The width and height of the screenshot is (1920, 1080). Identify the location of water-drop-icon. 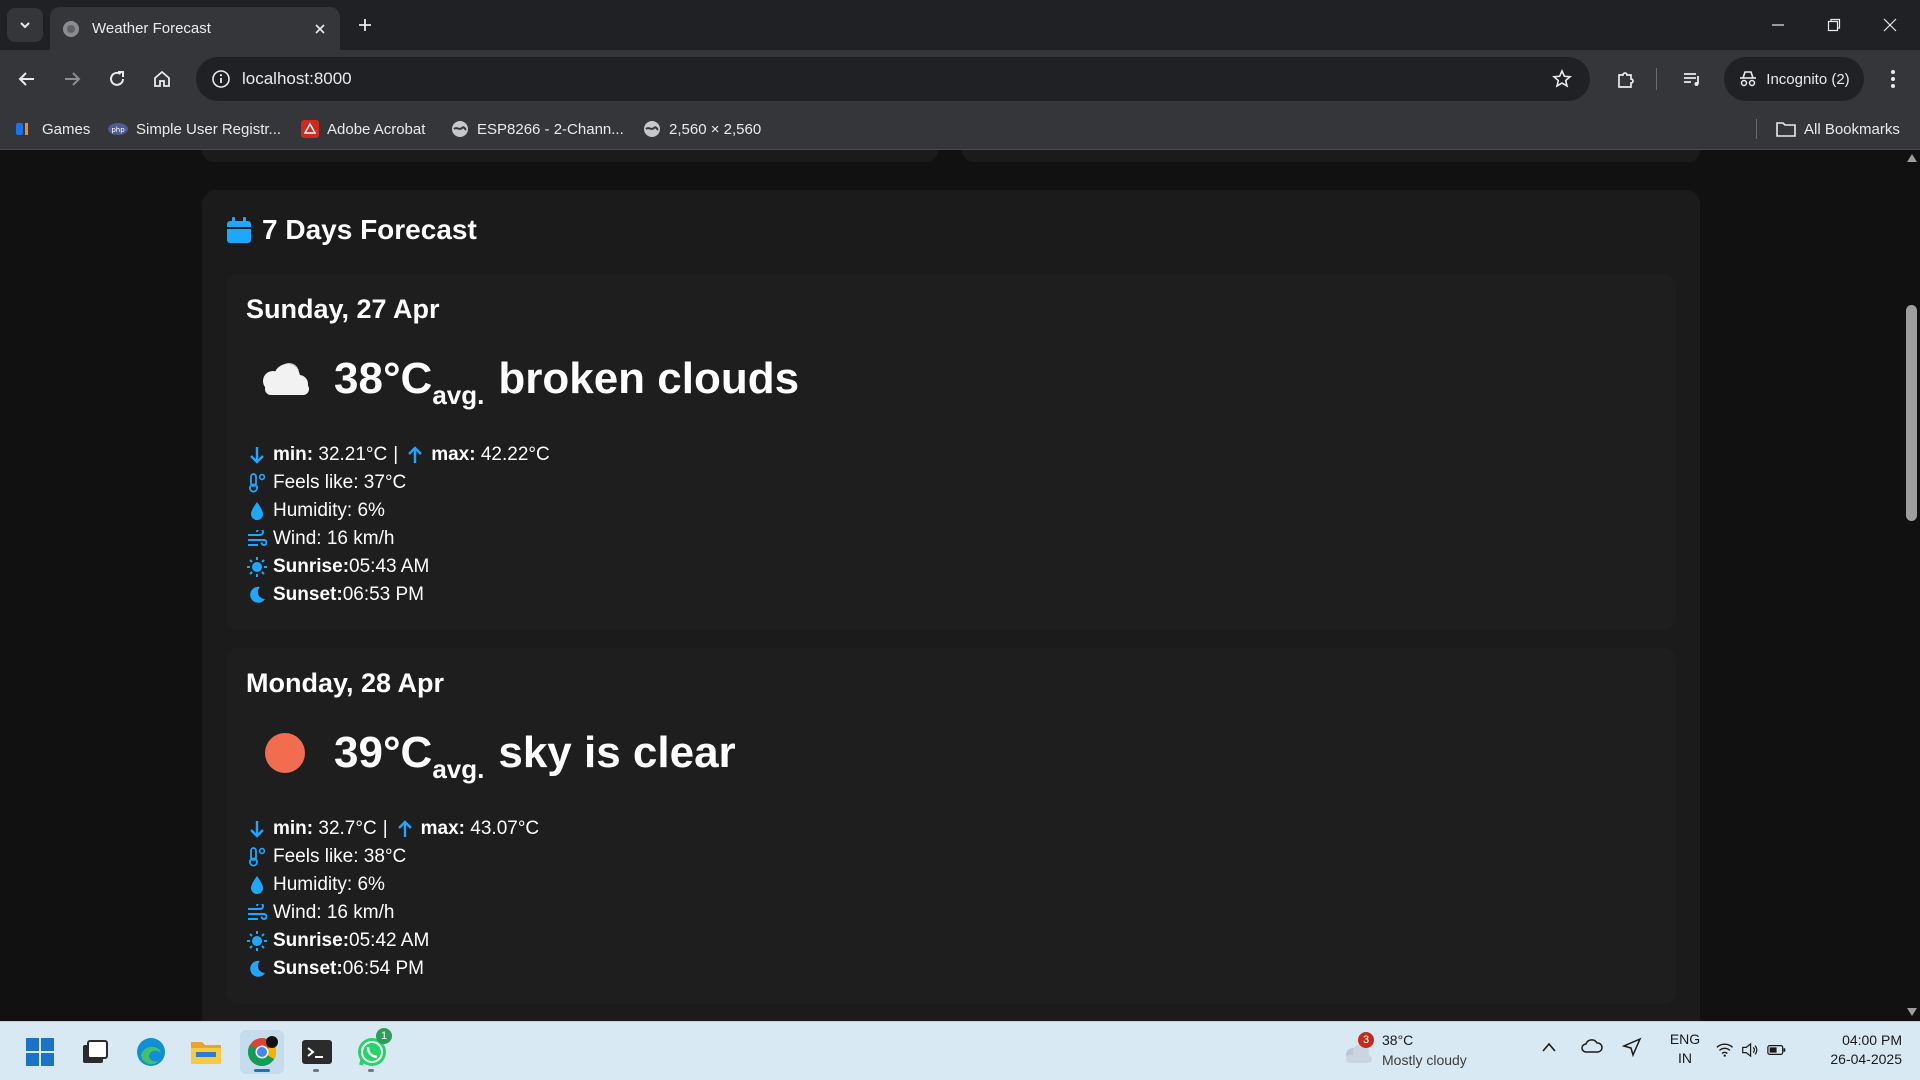
(257, 511).